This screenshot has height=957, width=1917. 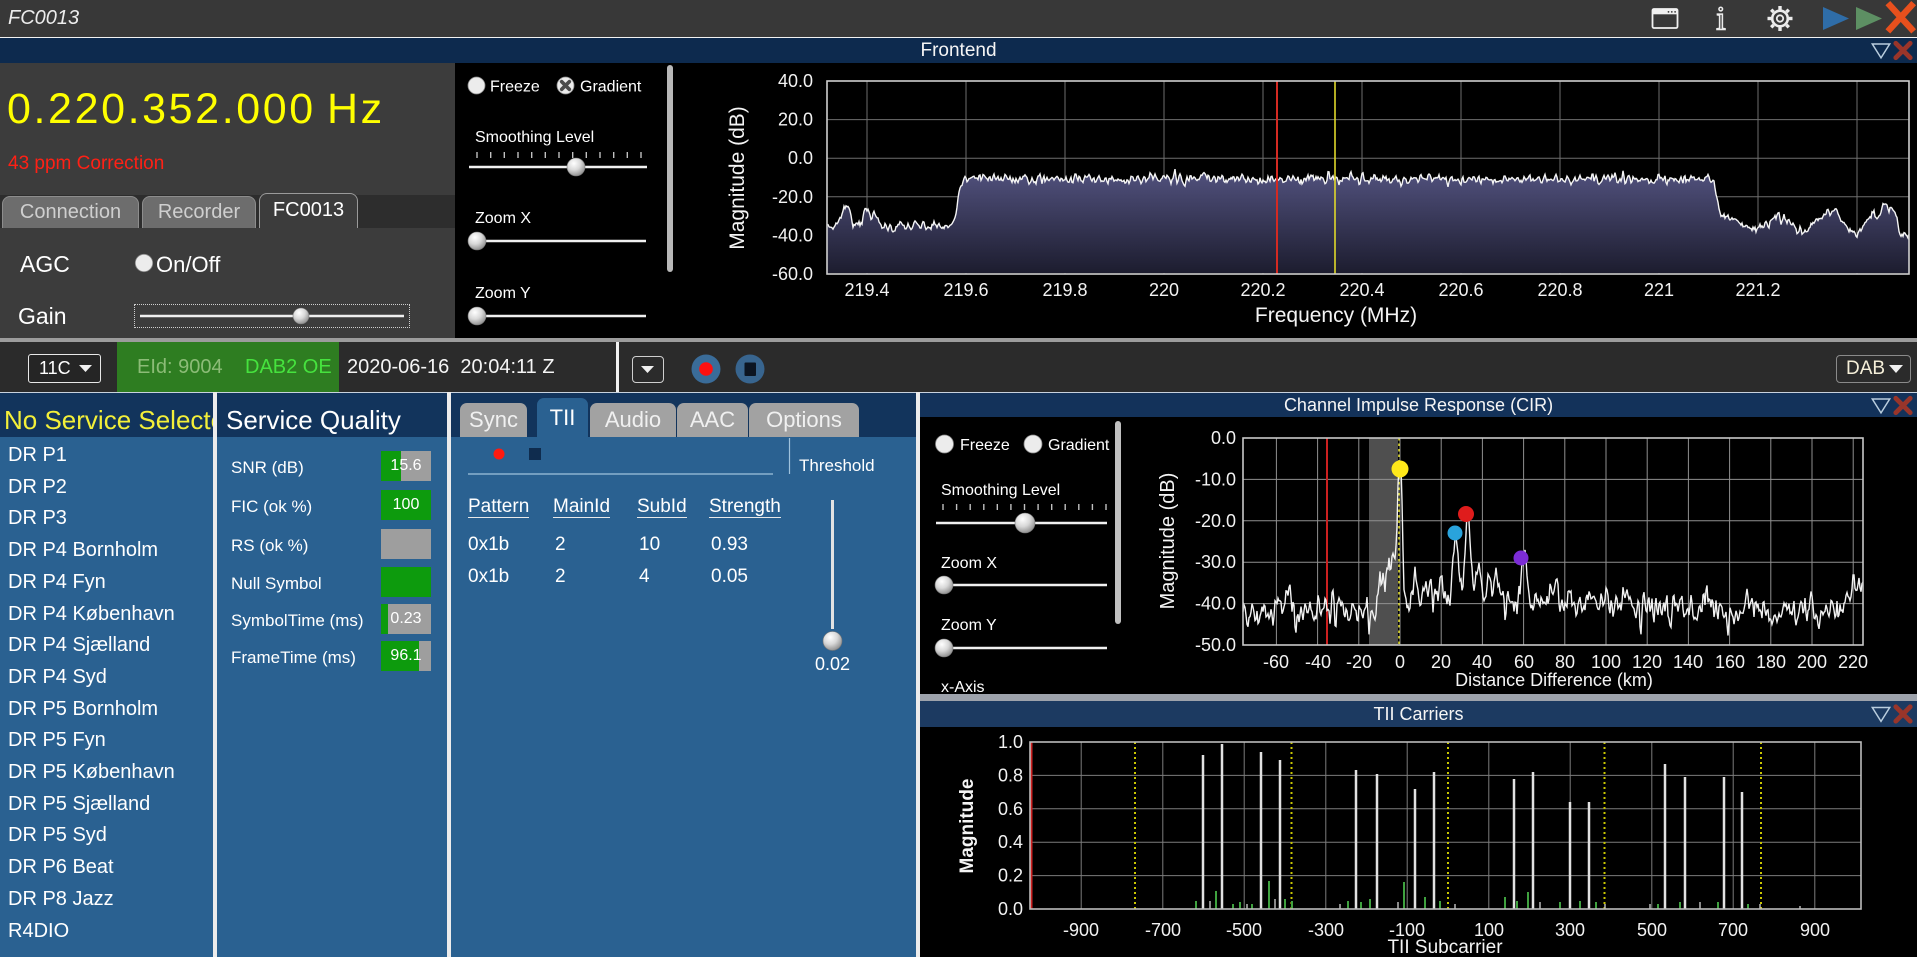 What do you see at coordinates (1010, 775) in the screenshot?
I see `svg-text: 0.8` at bounding box center [1010, 775].